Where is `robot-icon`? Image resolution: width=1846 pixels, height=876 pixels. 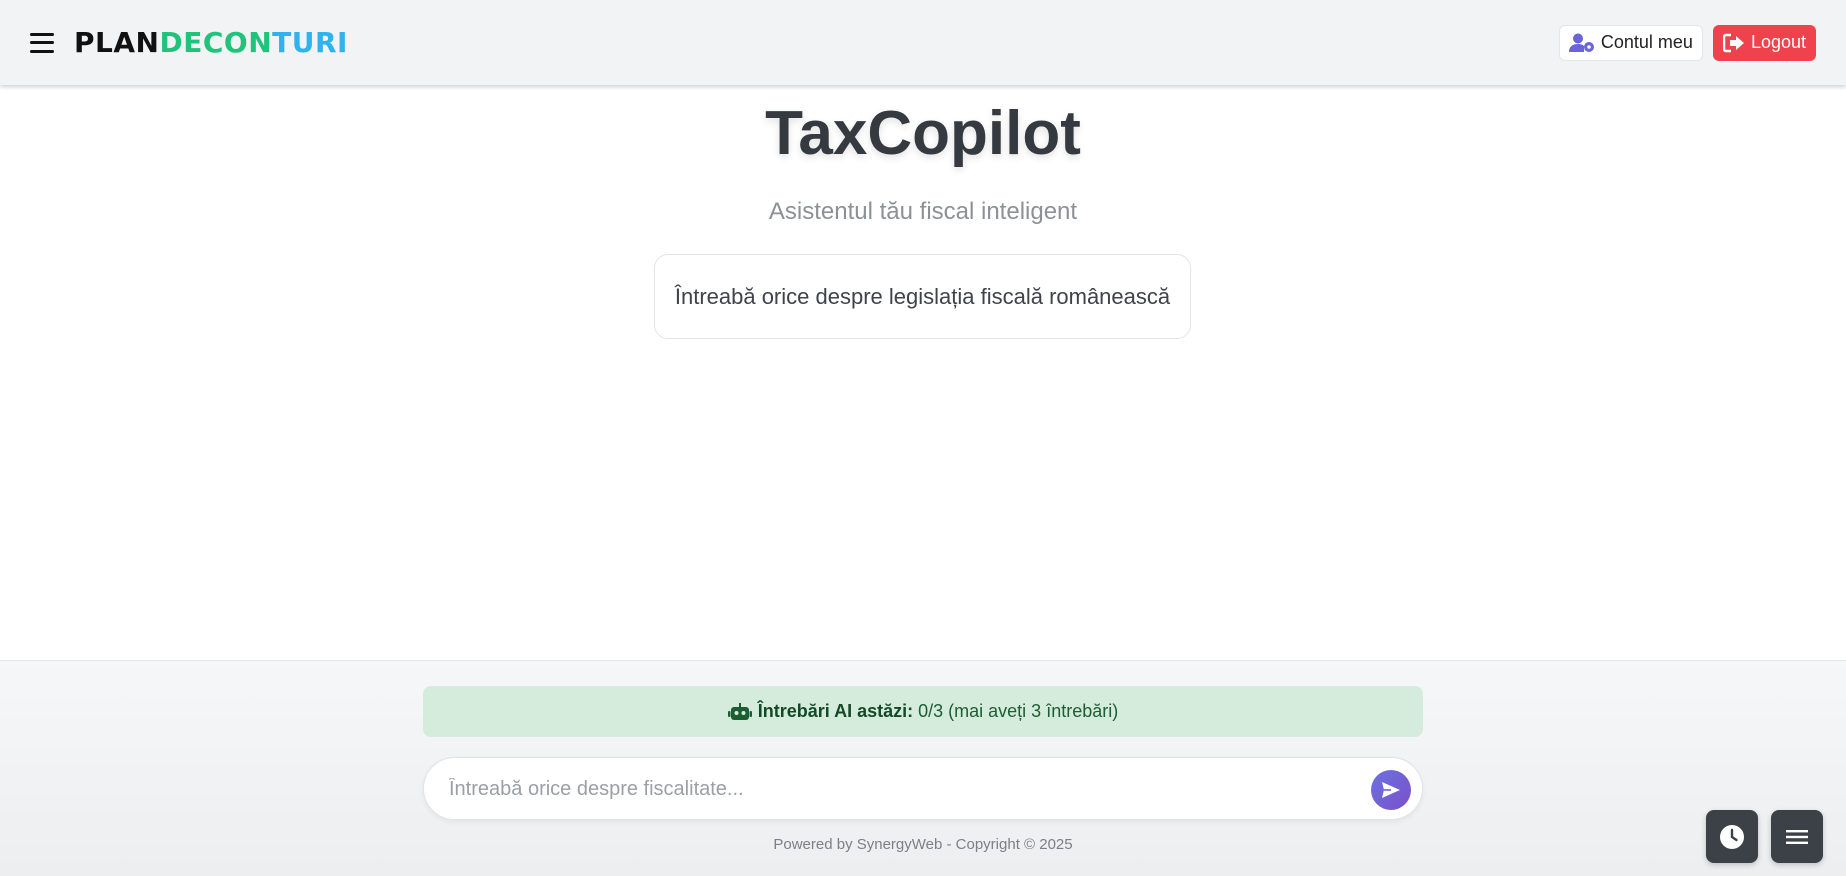
robot-icon is located at coordinates (739, 711).